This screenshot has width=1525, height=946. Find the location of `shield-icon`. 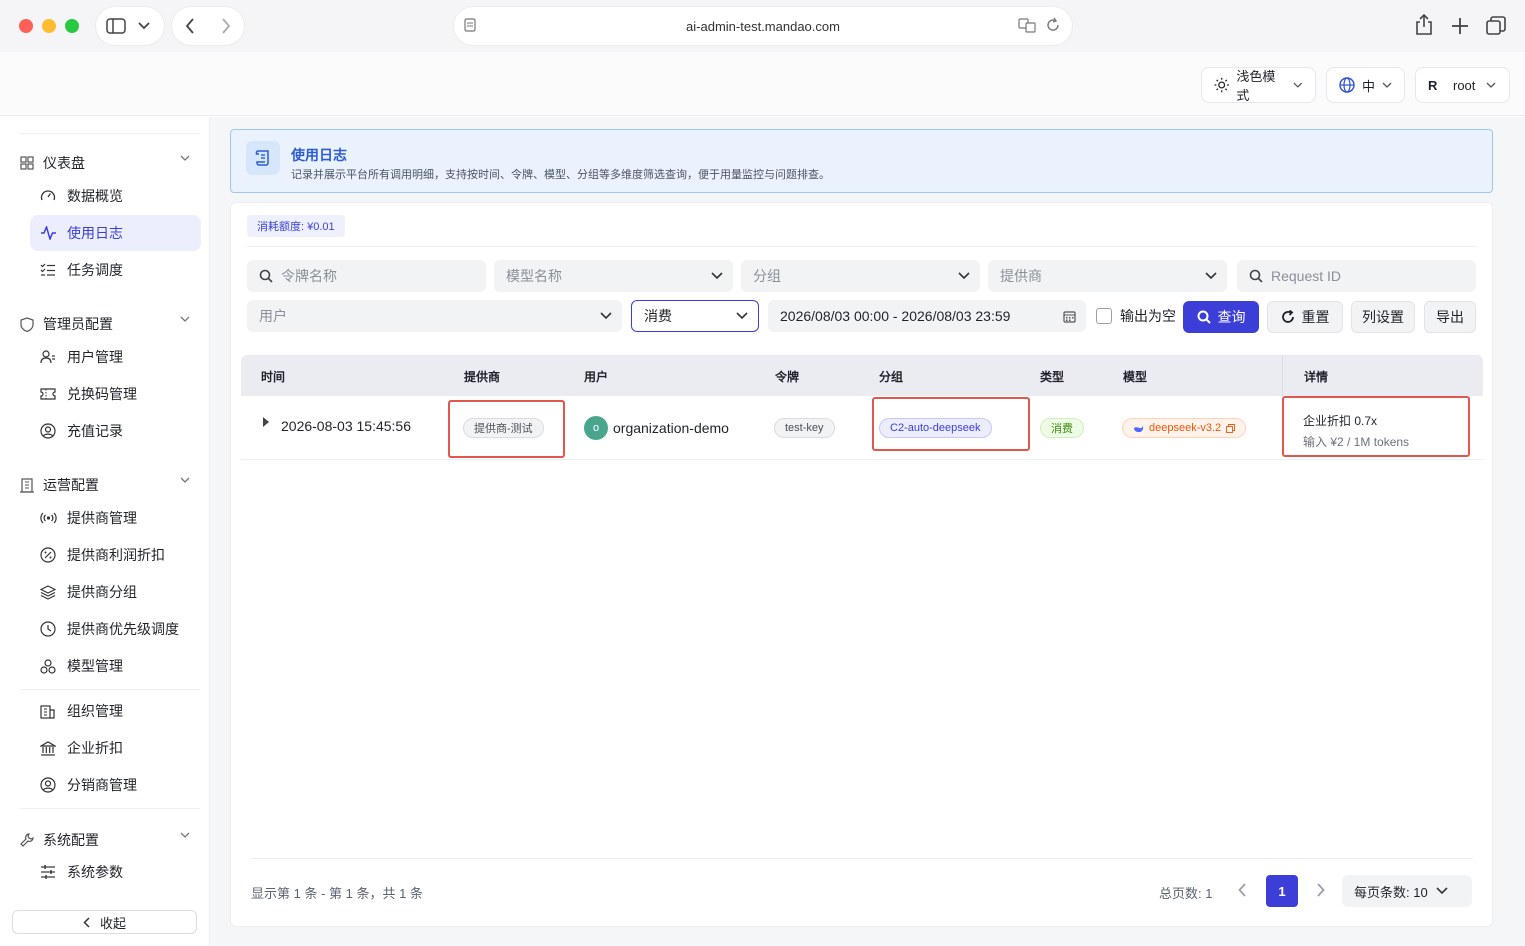

shield-icon is located at coordinates (27, 324).